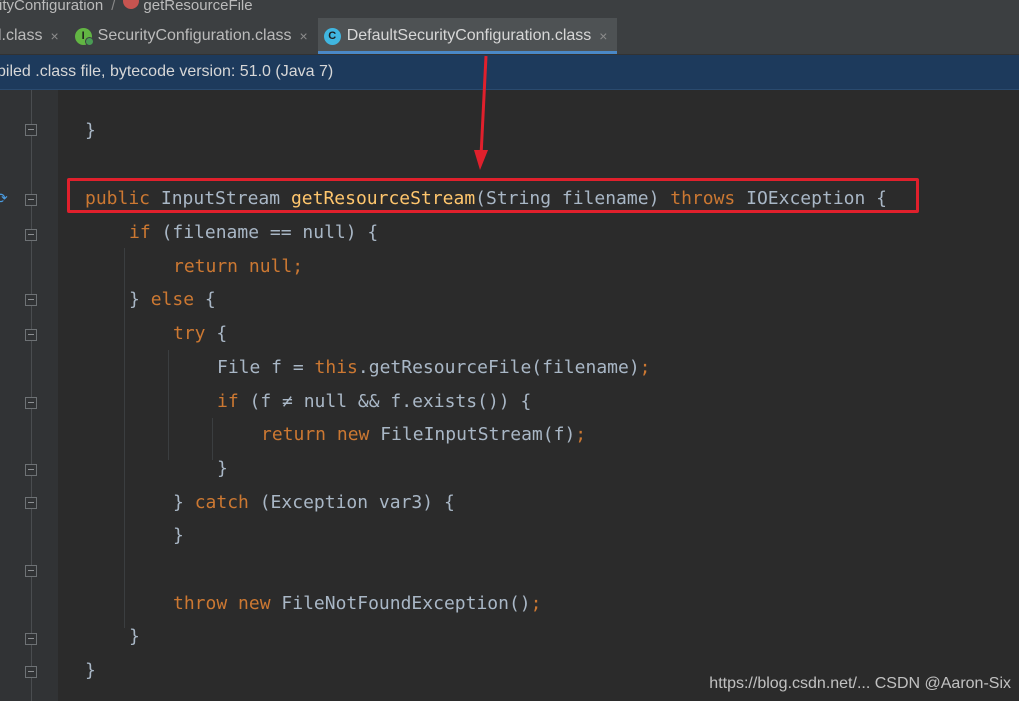 The width and height of the screenshot is (1019, 701). Describe the element at coordinates (509, 9) in the screenshot. I see `breadcrumb: rityConfiguration / getResourceFile` at that location.